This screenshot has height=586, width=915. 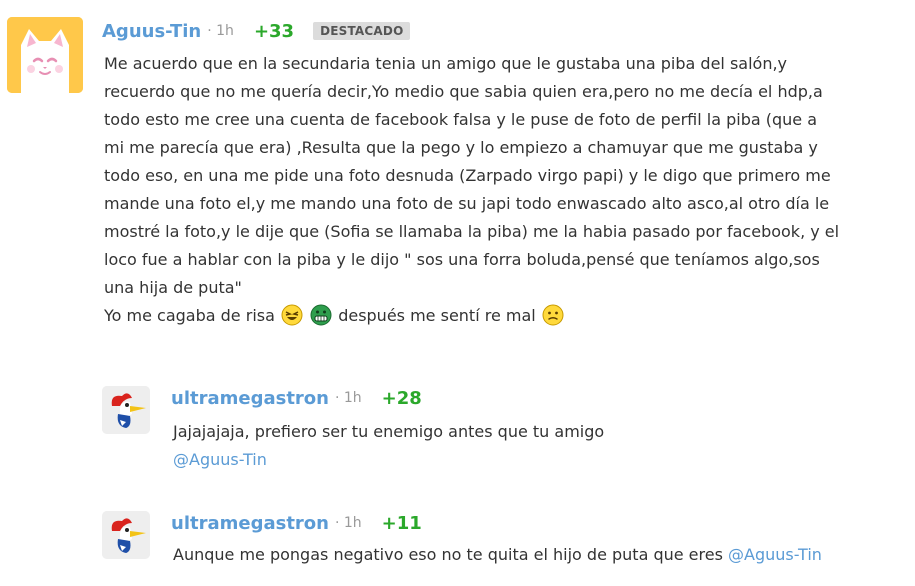 I want to click on comment-line: una hija de puta", so click(x=173, y=287).